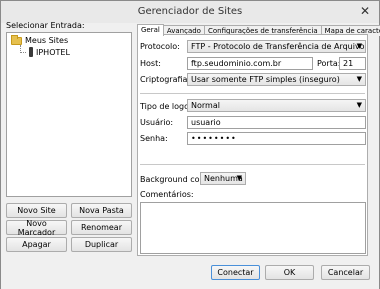  What do you see at coordinates (36, 210) in the screenshot?
I see `new-site-button: Novo Site` at bounding box center [36, 210].